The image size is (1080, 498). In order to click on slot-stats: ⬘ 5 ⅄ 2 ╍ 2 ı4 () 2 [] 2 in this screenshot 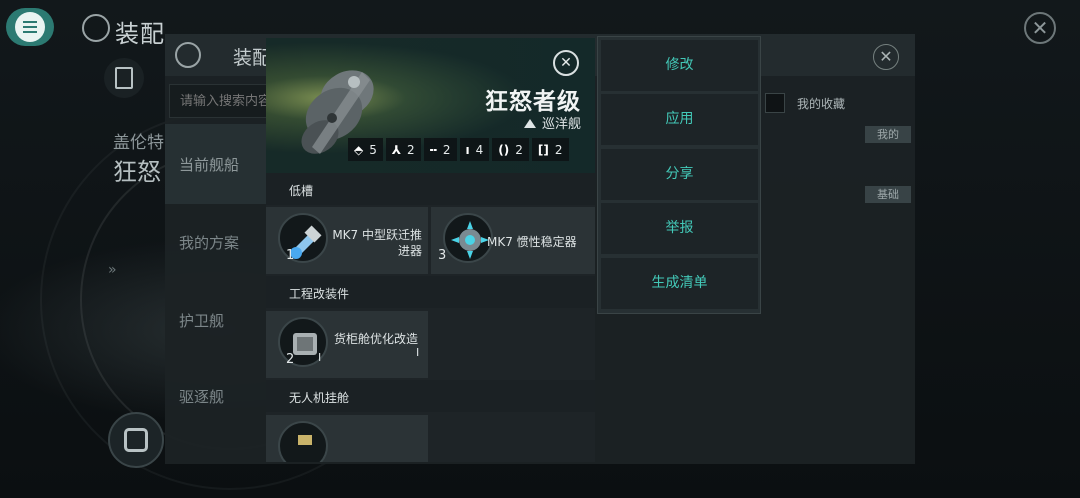, I will do `click(458, 149)`.